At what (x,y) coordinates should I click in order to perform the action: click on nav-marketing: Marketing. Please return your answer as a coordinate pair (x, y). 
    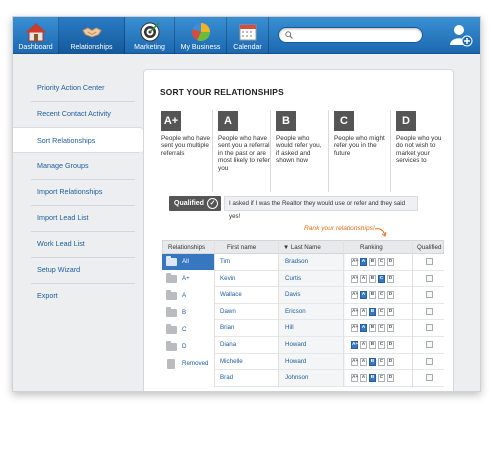
    Looking at the image, I should click on (150, 35).